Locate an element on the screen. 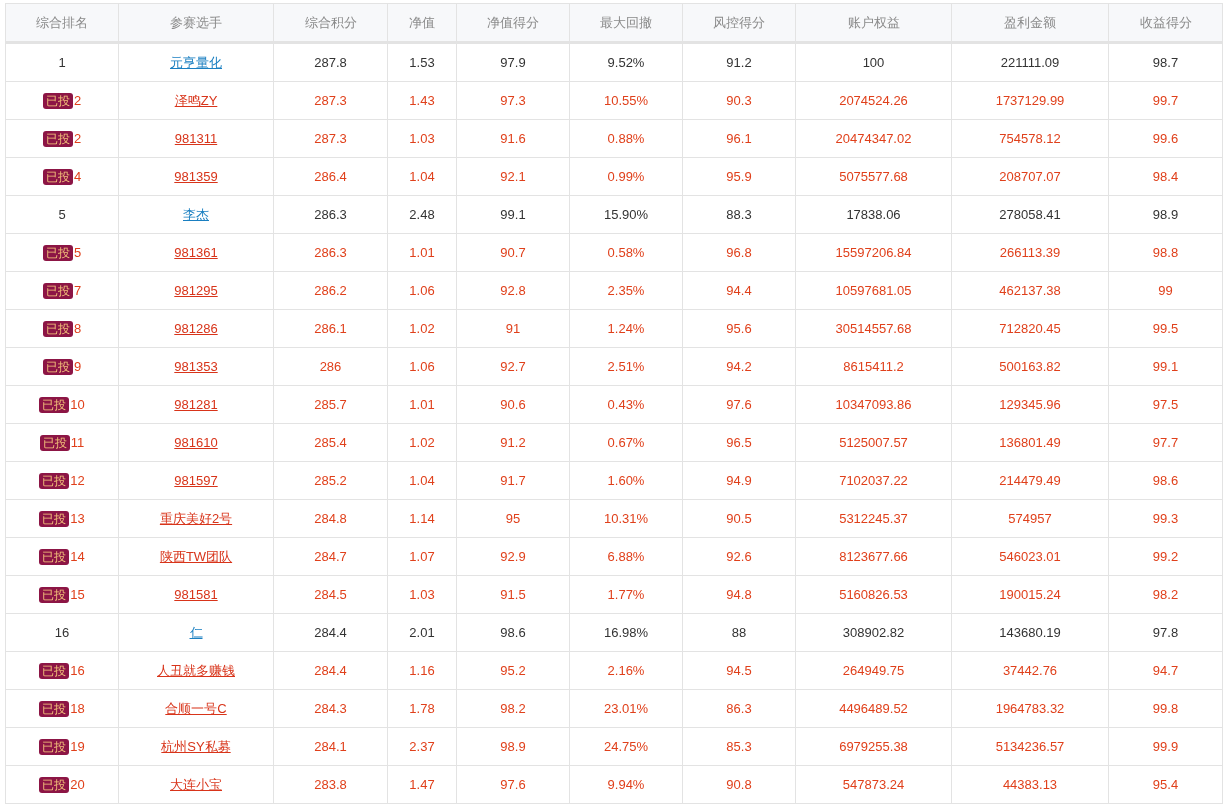 This screenshot has width=1226, height=804. table-cell: 92.8 is located at coordinates (513, 290).